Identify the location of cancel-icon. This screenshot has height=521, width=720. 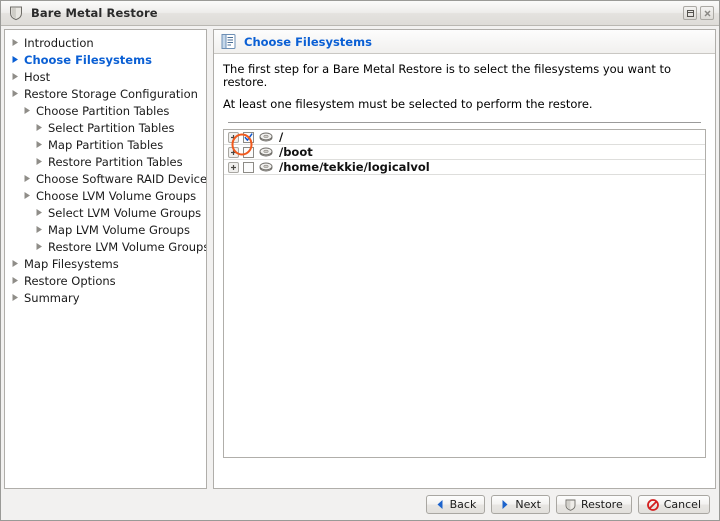
(652, 504).